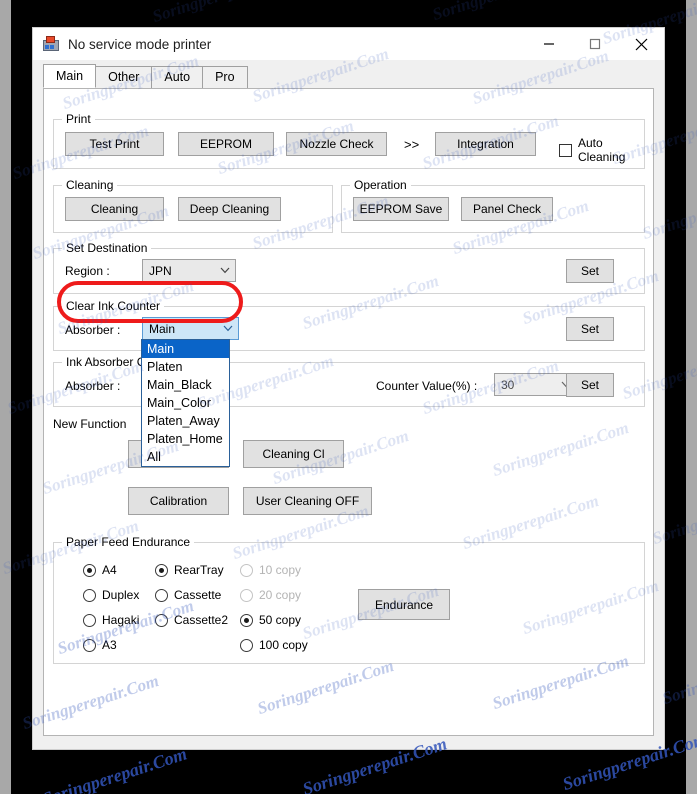  I want to click on dropdown-option-main-black-label: Main_Black, so click(179, 385).